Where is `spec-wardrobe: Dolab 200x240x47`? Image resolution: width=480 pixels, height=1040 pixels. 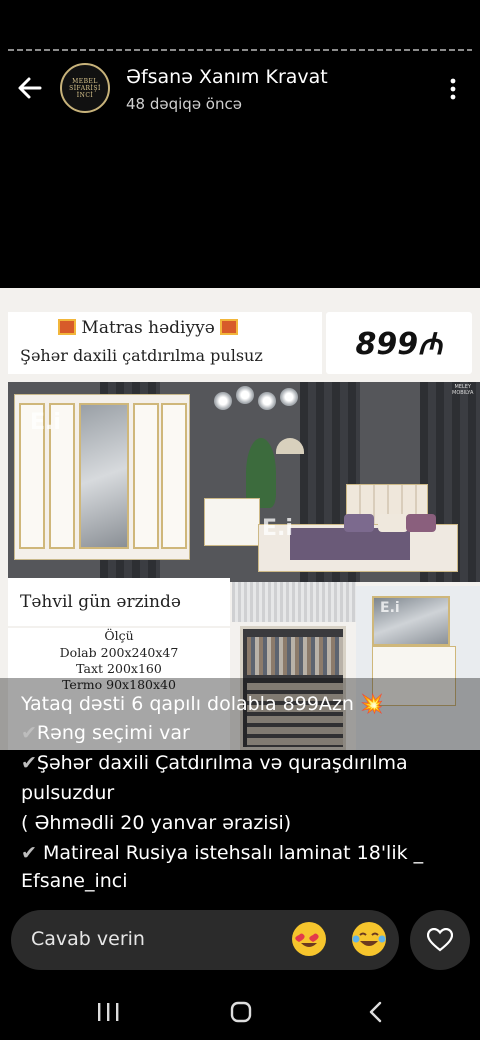
spec-wardrobe: Dolab 200x240x47 is located at coordinates (119, 652).